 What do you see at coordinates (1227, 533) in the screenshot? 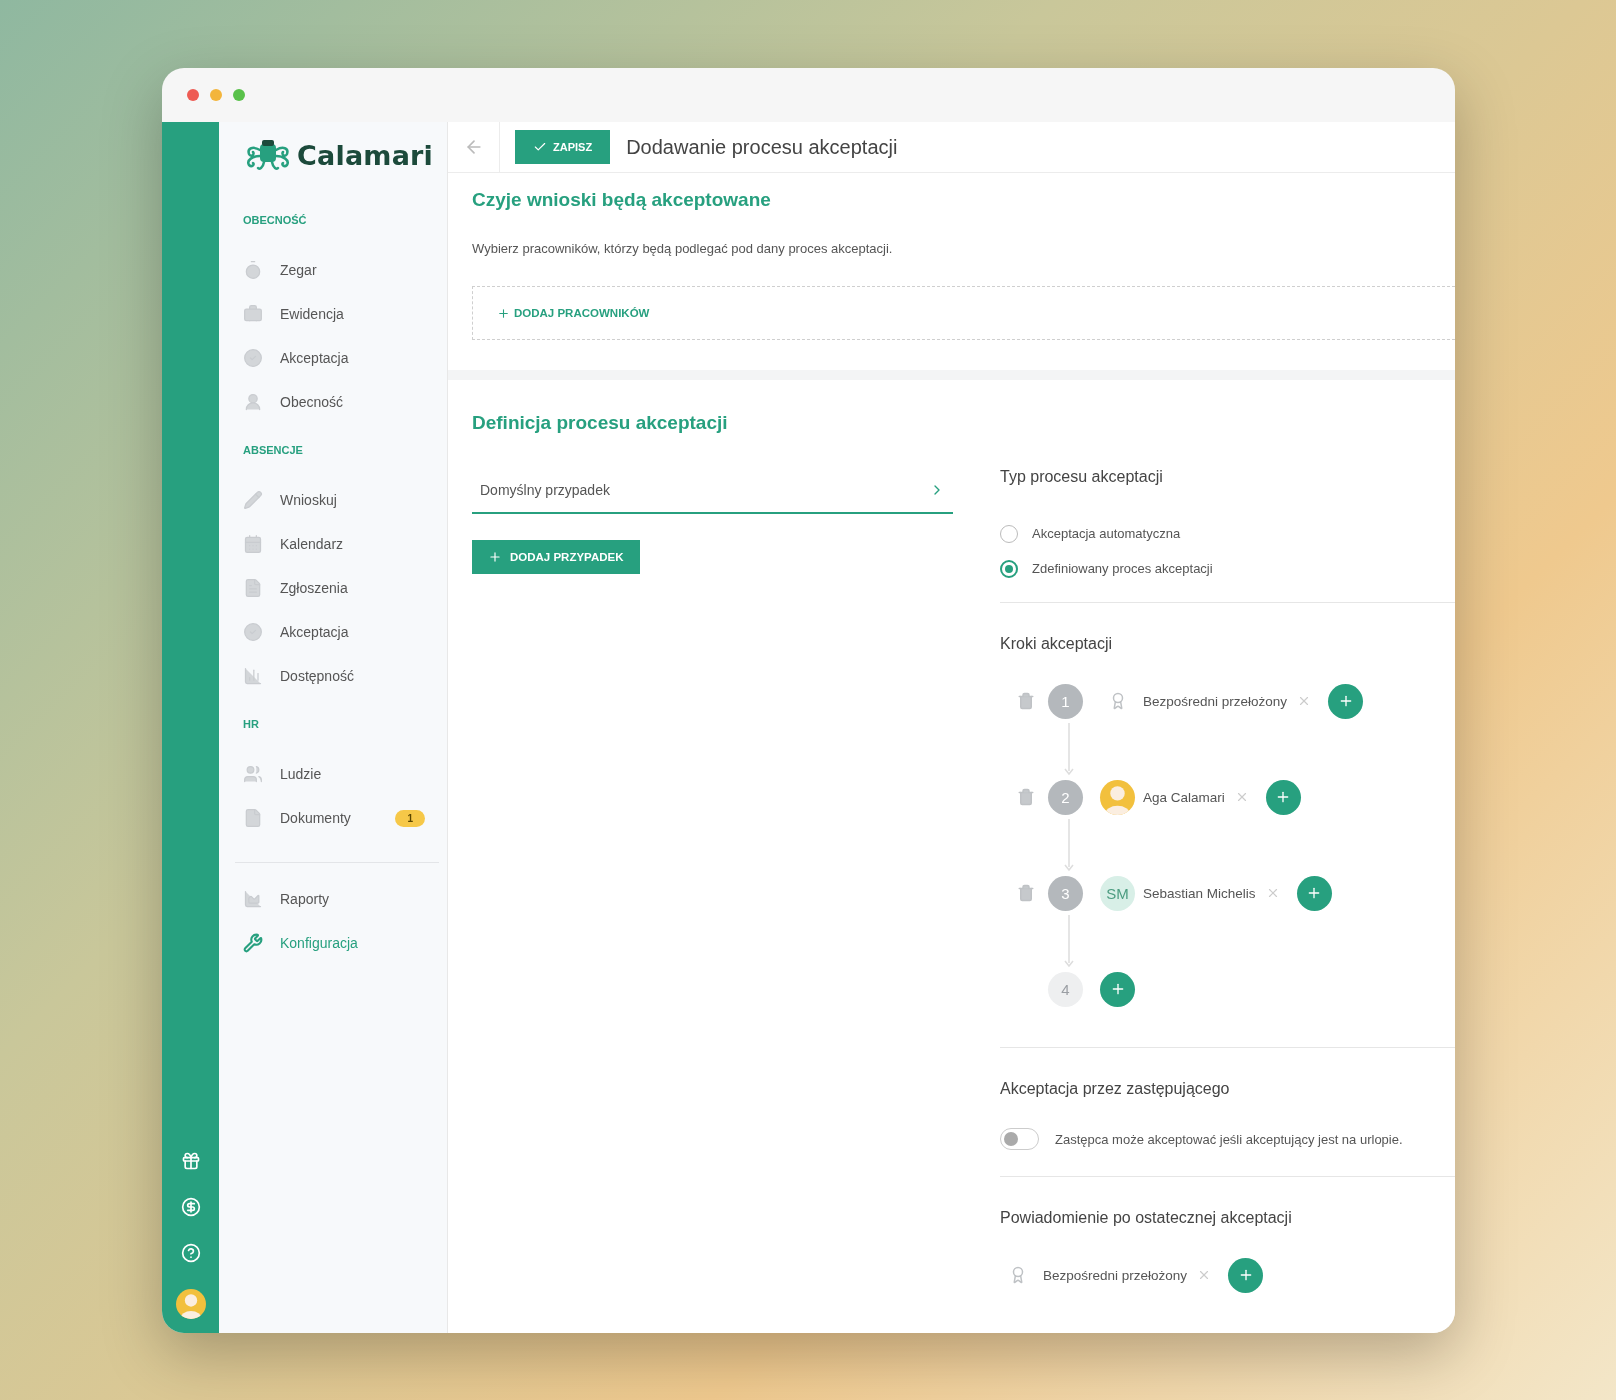
I see `radio-option: Akceptacja automatyczna` at bounding box center [1227, 533].